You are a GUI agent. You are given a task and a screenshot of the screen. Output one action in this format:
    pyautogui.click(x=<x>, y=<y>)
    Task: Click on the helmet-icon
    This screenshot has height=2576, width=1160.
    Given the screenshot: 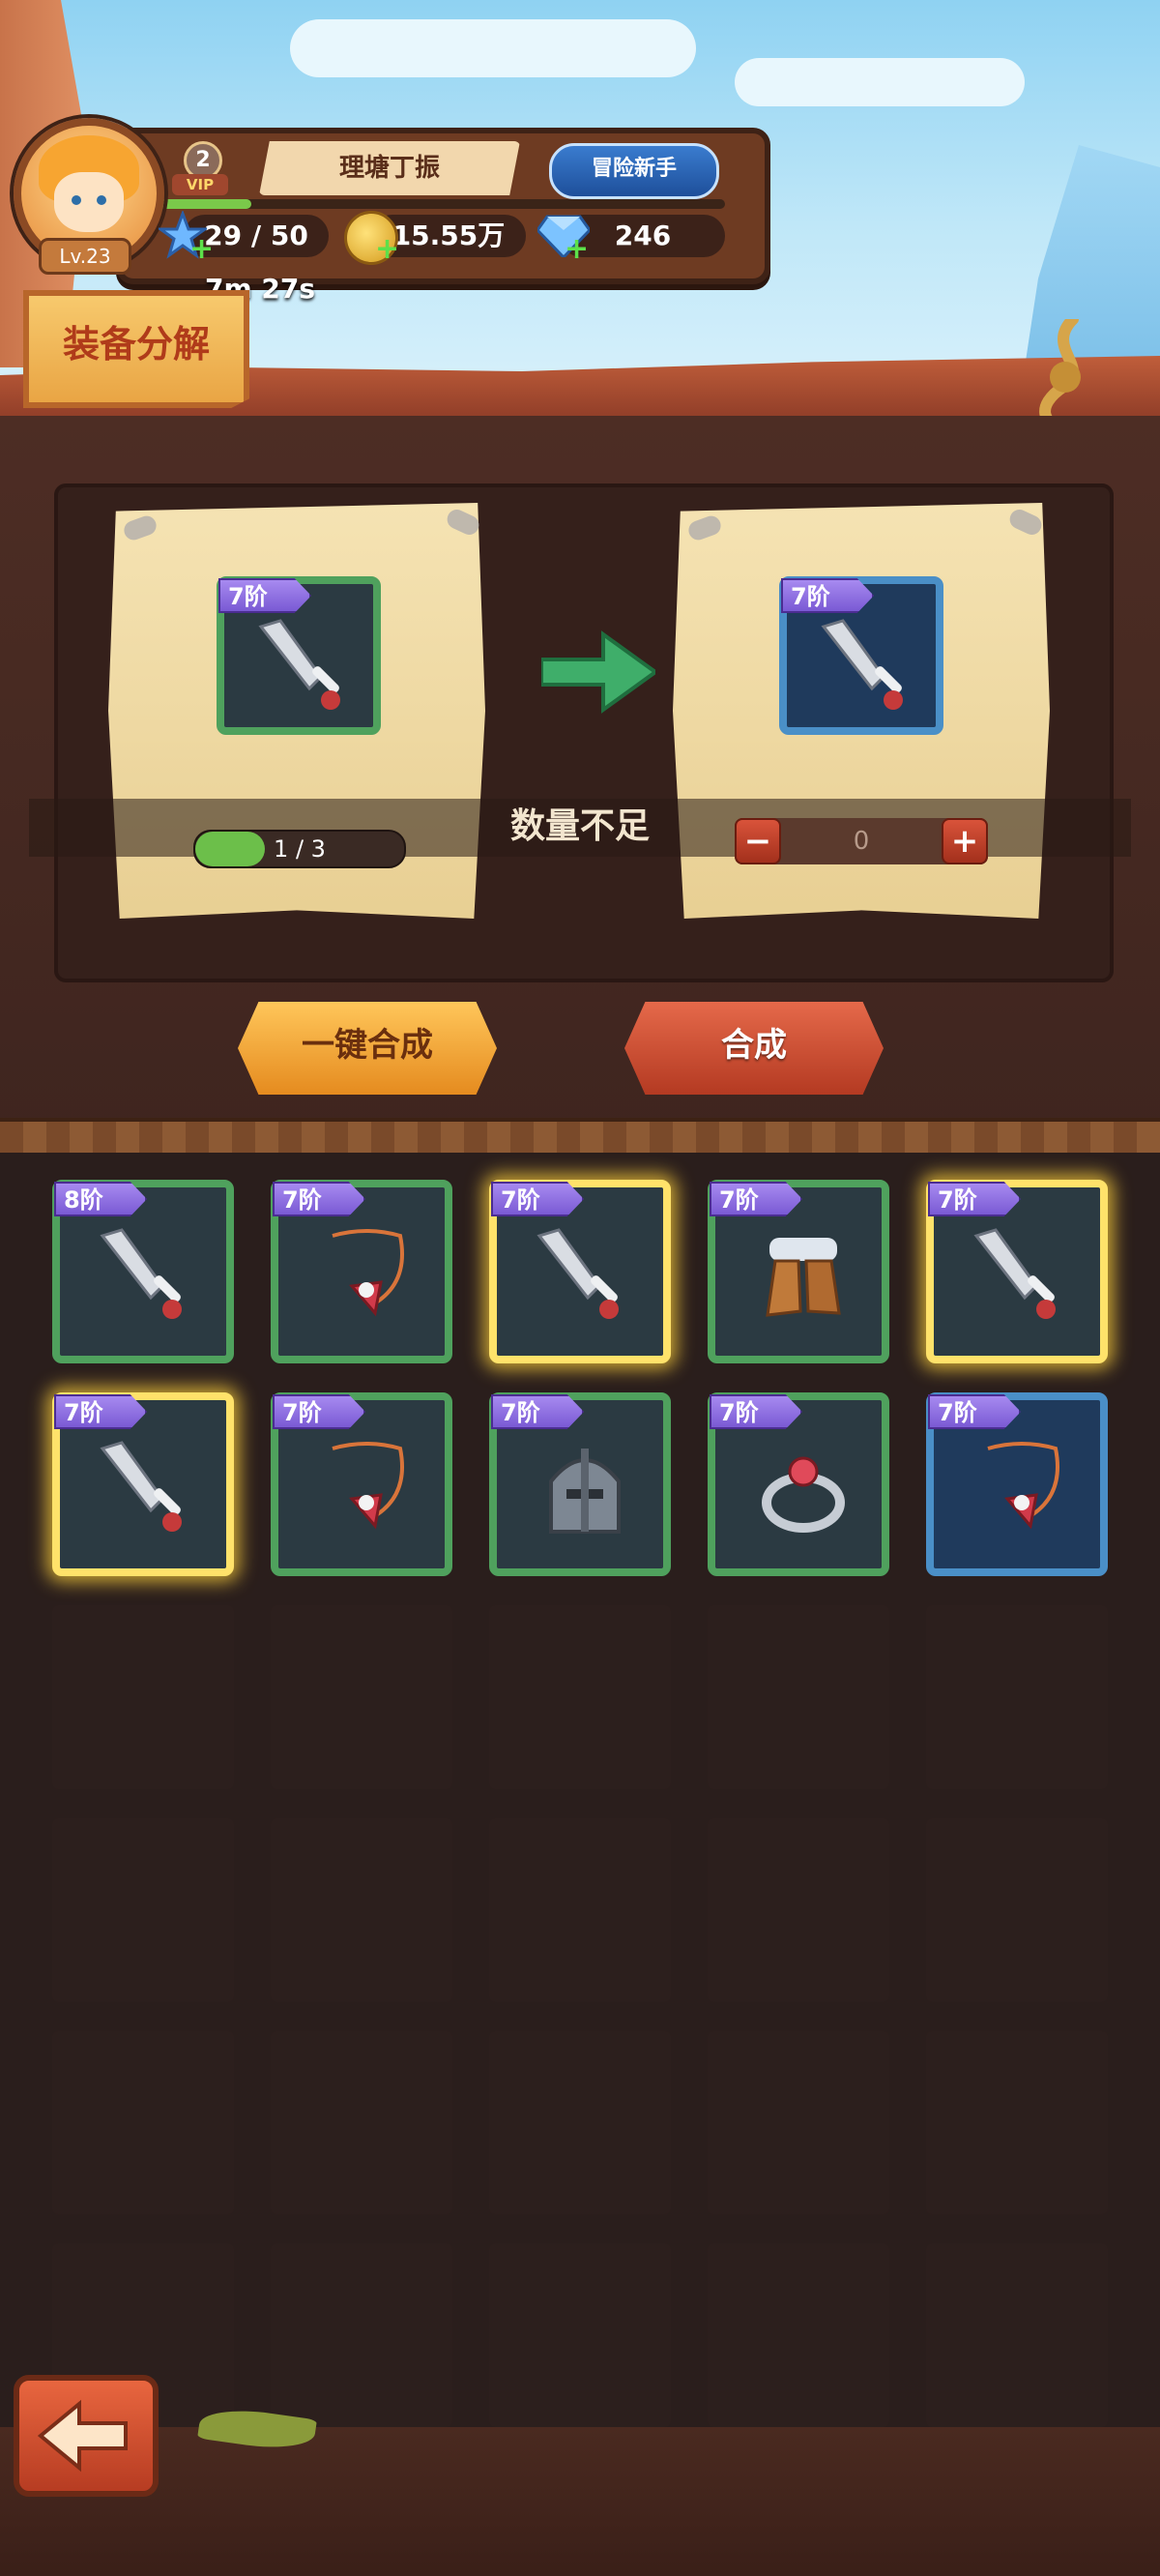 What is the action you would take?
    pyautogui.click(x=585, y=1491)
    